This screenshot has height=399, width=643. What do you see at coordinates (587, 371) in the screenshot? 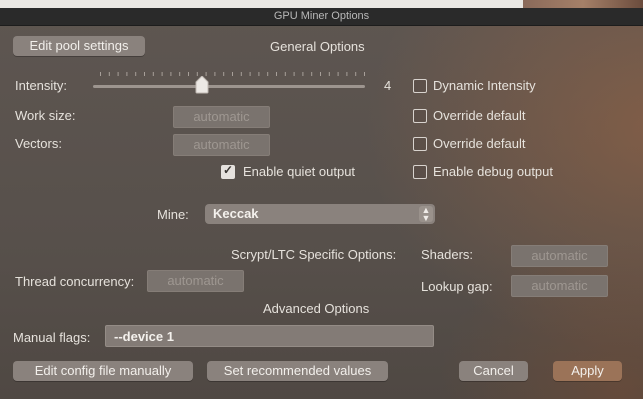
I see `apply-button: Apply` at bounding box center [587, 371].